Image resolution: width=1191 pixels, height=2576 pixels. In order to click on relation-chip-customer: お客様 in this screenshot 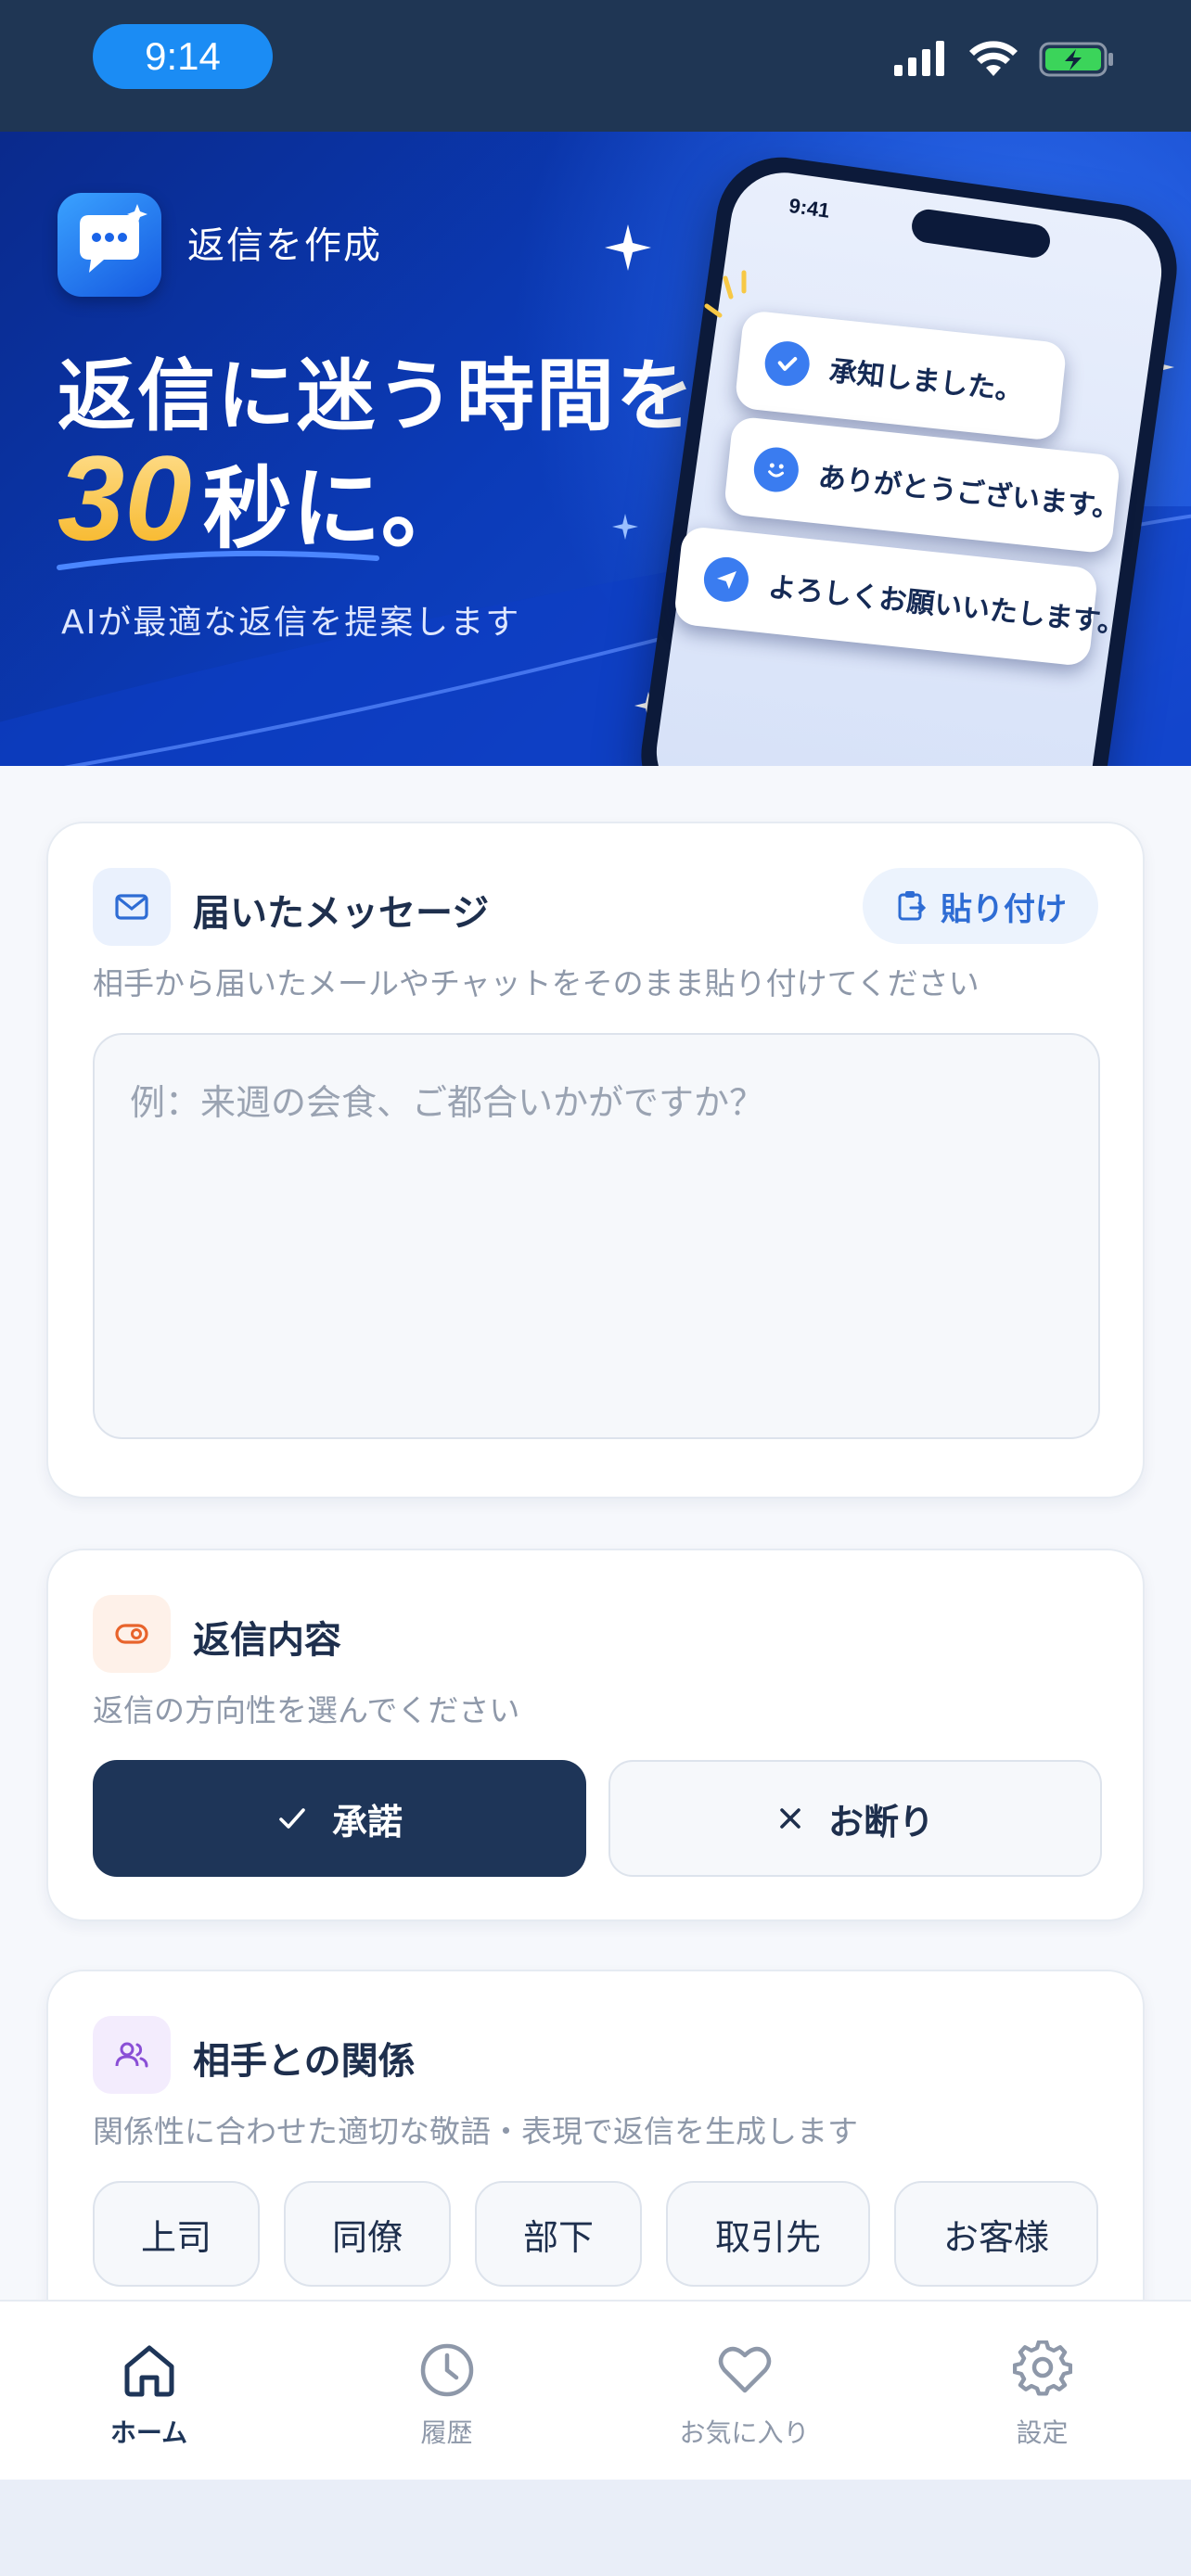, I will do `click(996, 2234)`.